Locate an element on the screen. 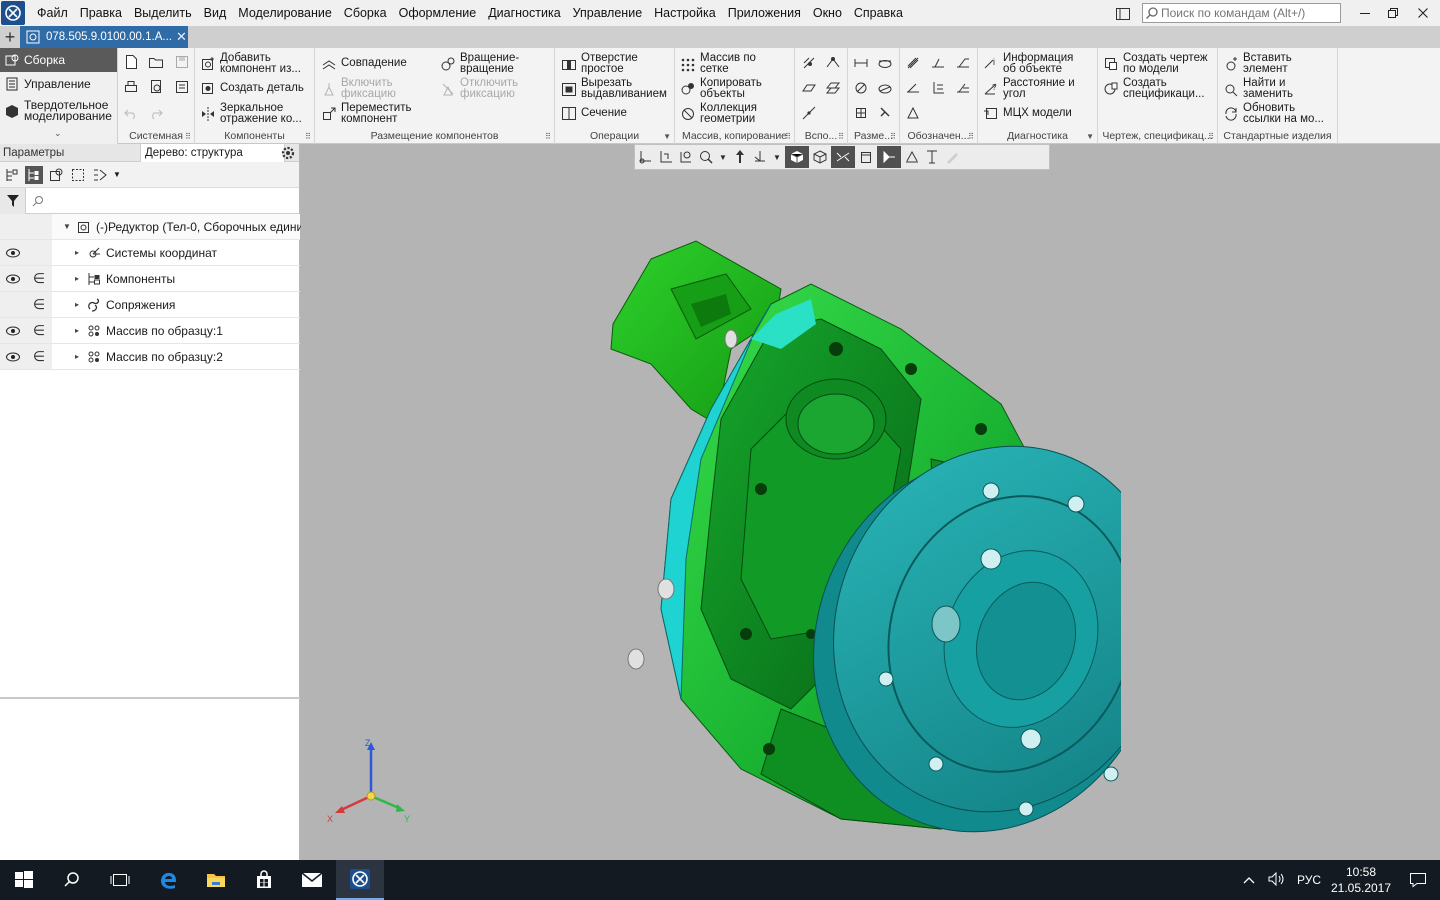  thread-icon is located at coordinates (913, 63).